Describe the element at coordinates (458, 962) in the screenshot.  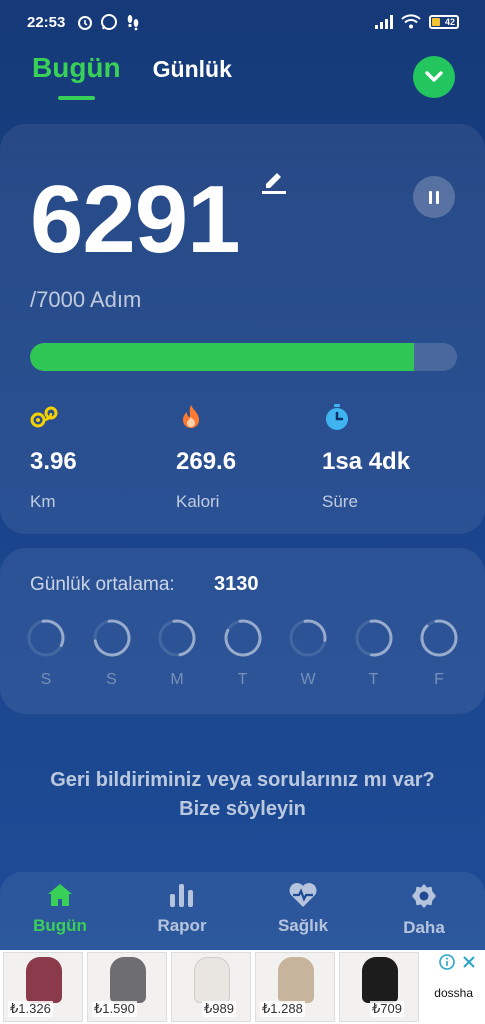
I see `ad-controls` at that location.